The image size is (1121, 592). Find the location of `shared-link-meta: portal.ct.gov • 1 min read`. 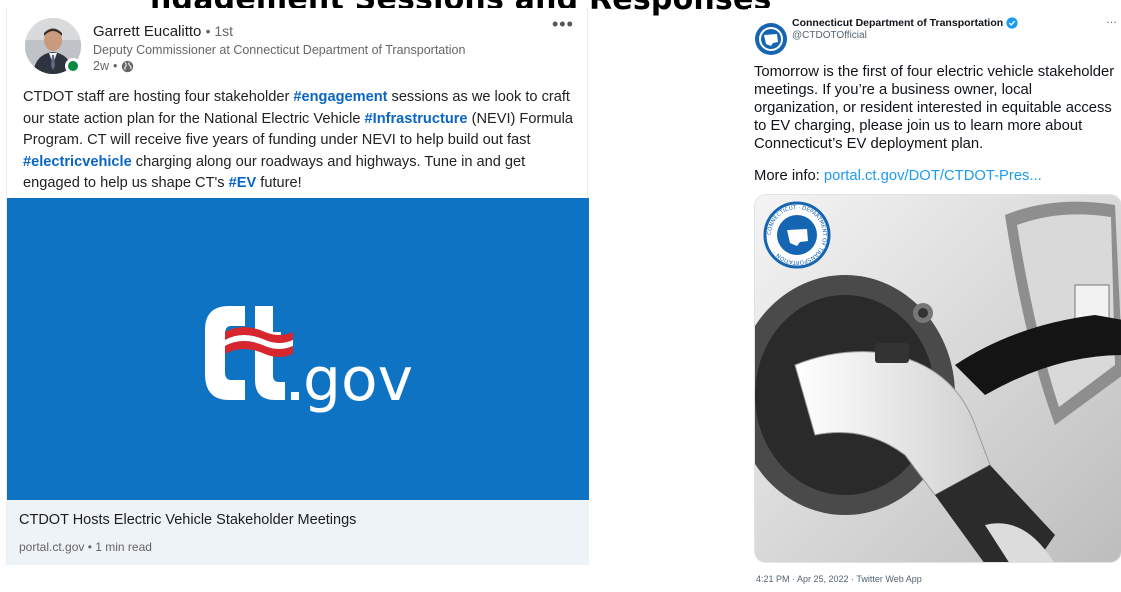

shared-link-meta: portal.ct.gov • 1 min read is located at coordinates (85, 547).